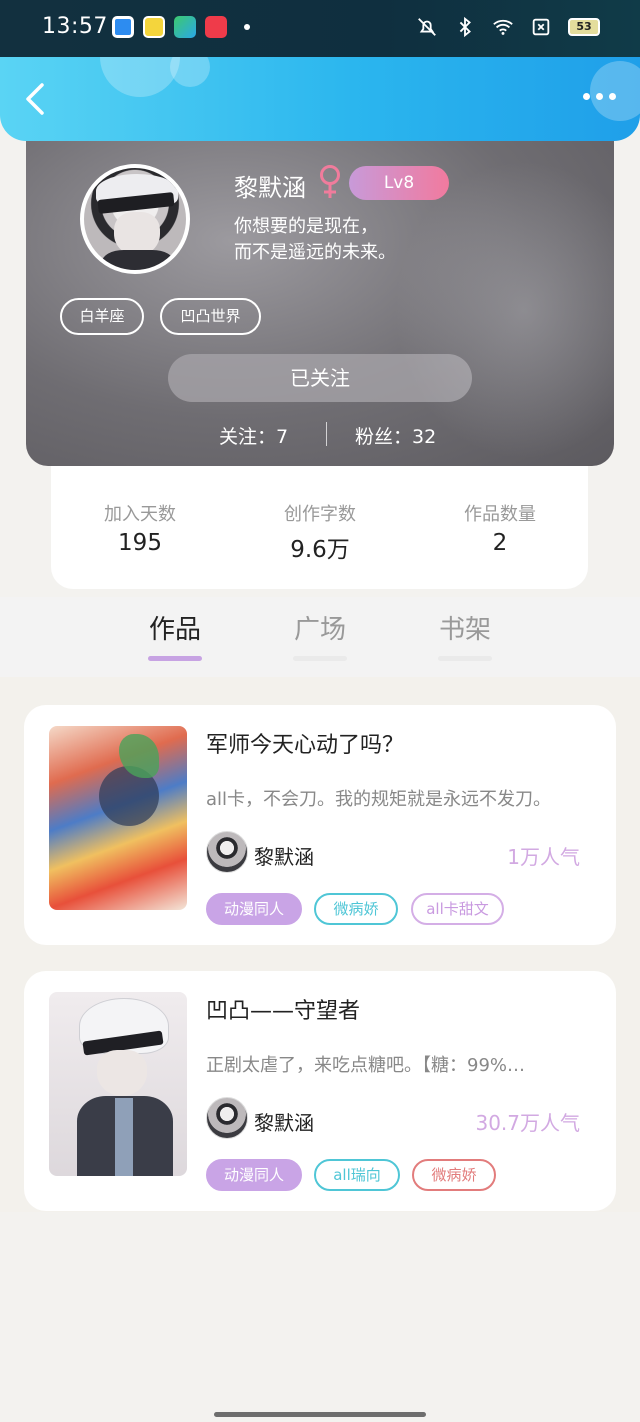 The height and width of the screenshot is (1422, 640). Describe the element at coordinates (395, 435) in the screenshot. I see `fans-count: 粉丝：32` at that location.